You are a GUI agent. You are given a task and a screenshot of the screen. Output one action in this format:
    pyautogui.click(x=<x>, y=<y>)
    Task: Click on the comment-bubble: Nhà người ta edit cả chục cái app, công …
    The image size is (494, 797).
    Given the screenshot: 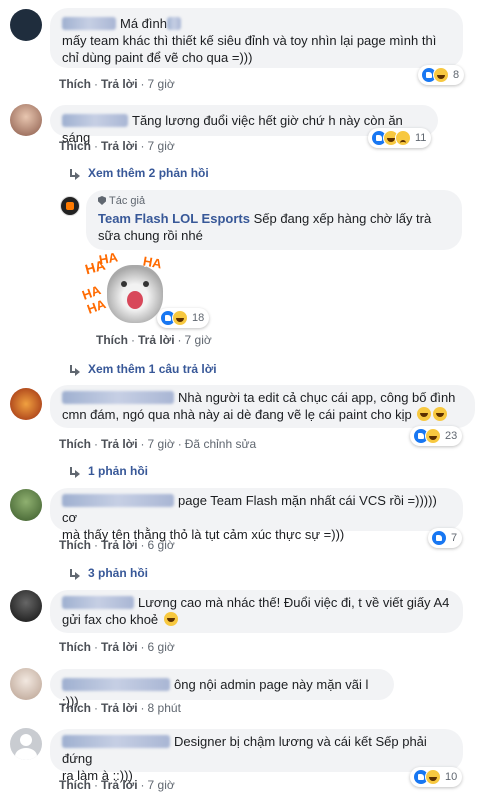 What is the action you would take?
    pyautogui.click(x=262, y=406)
    